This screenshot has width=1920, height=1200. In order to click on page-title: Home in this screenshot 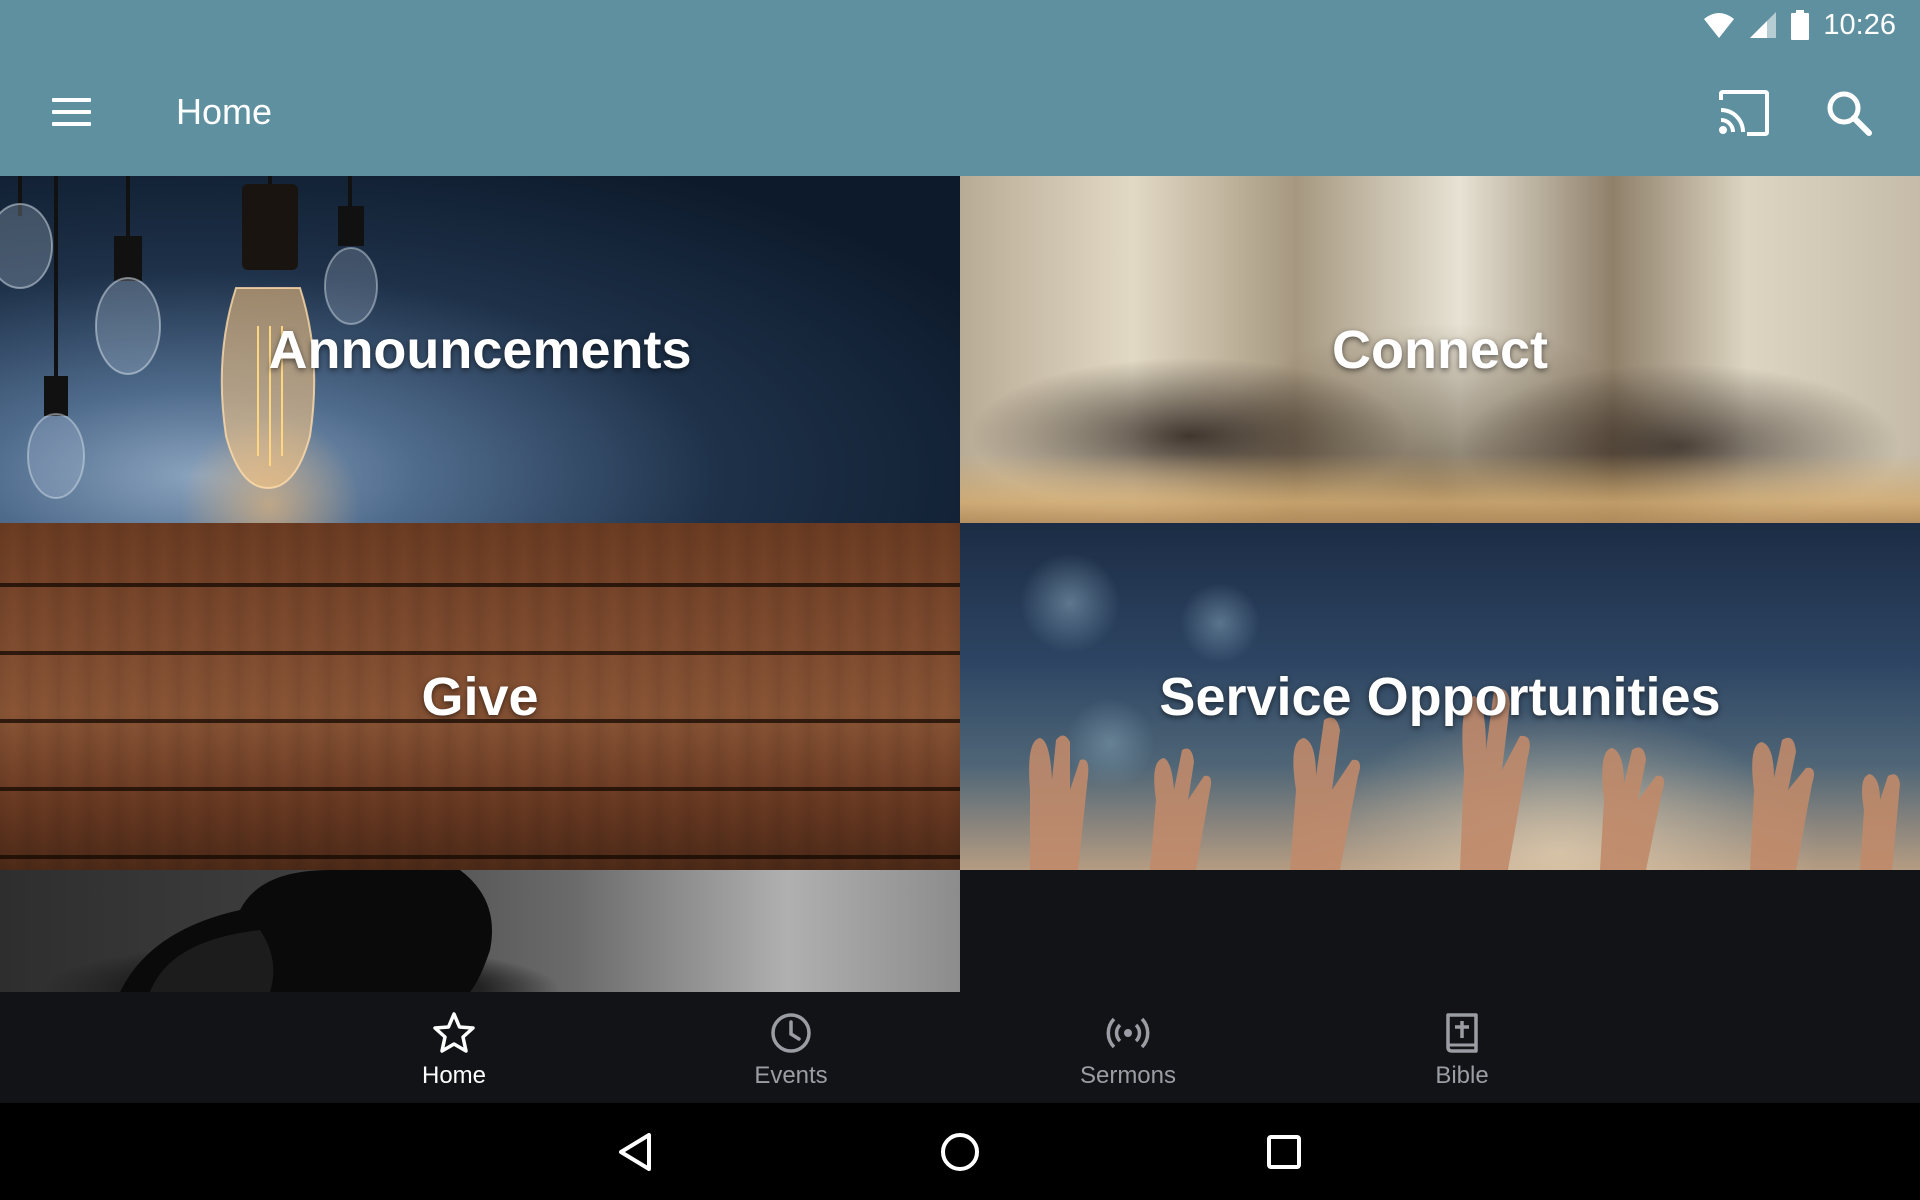, I will do `click(224, 111)`.